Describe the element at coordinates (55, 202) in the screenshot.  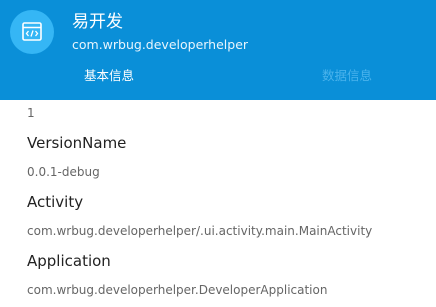
I see `activity-label: Activity` at that location.